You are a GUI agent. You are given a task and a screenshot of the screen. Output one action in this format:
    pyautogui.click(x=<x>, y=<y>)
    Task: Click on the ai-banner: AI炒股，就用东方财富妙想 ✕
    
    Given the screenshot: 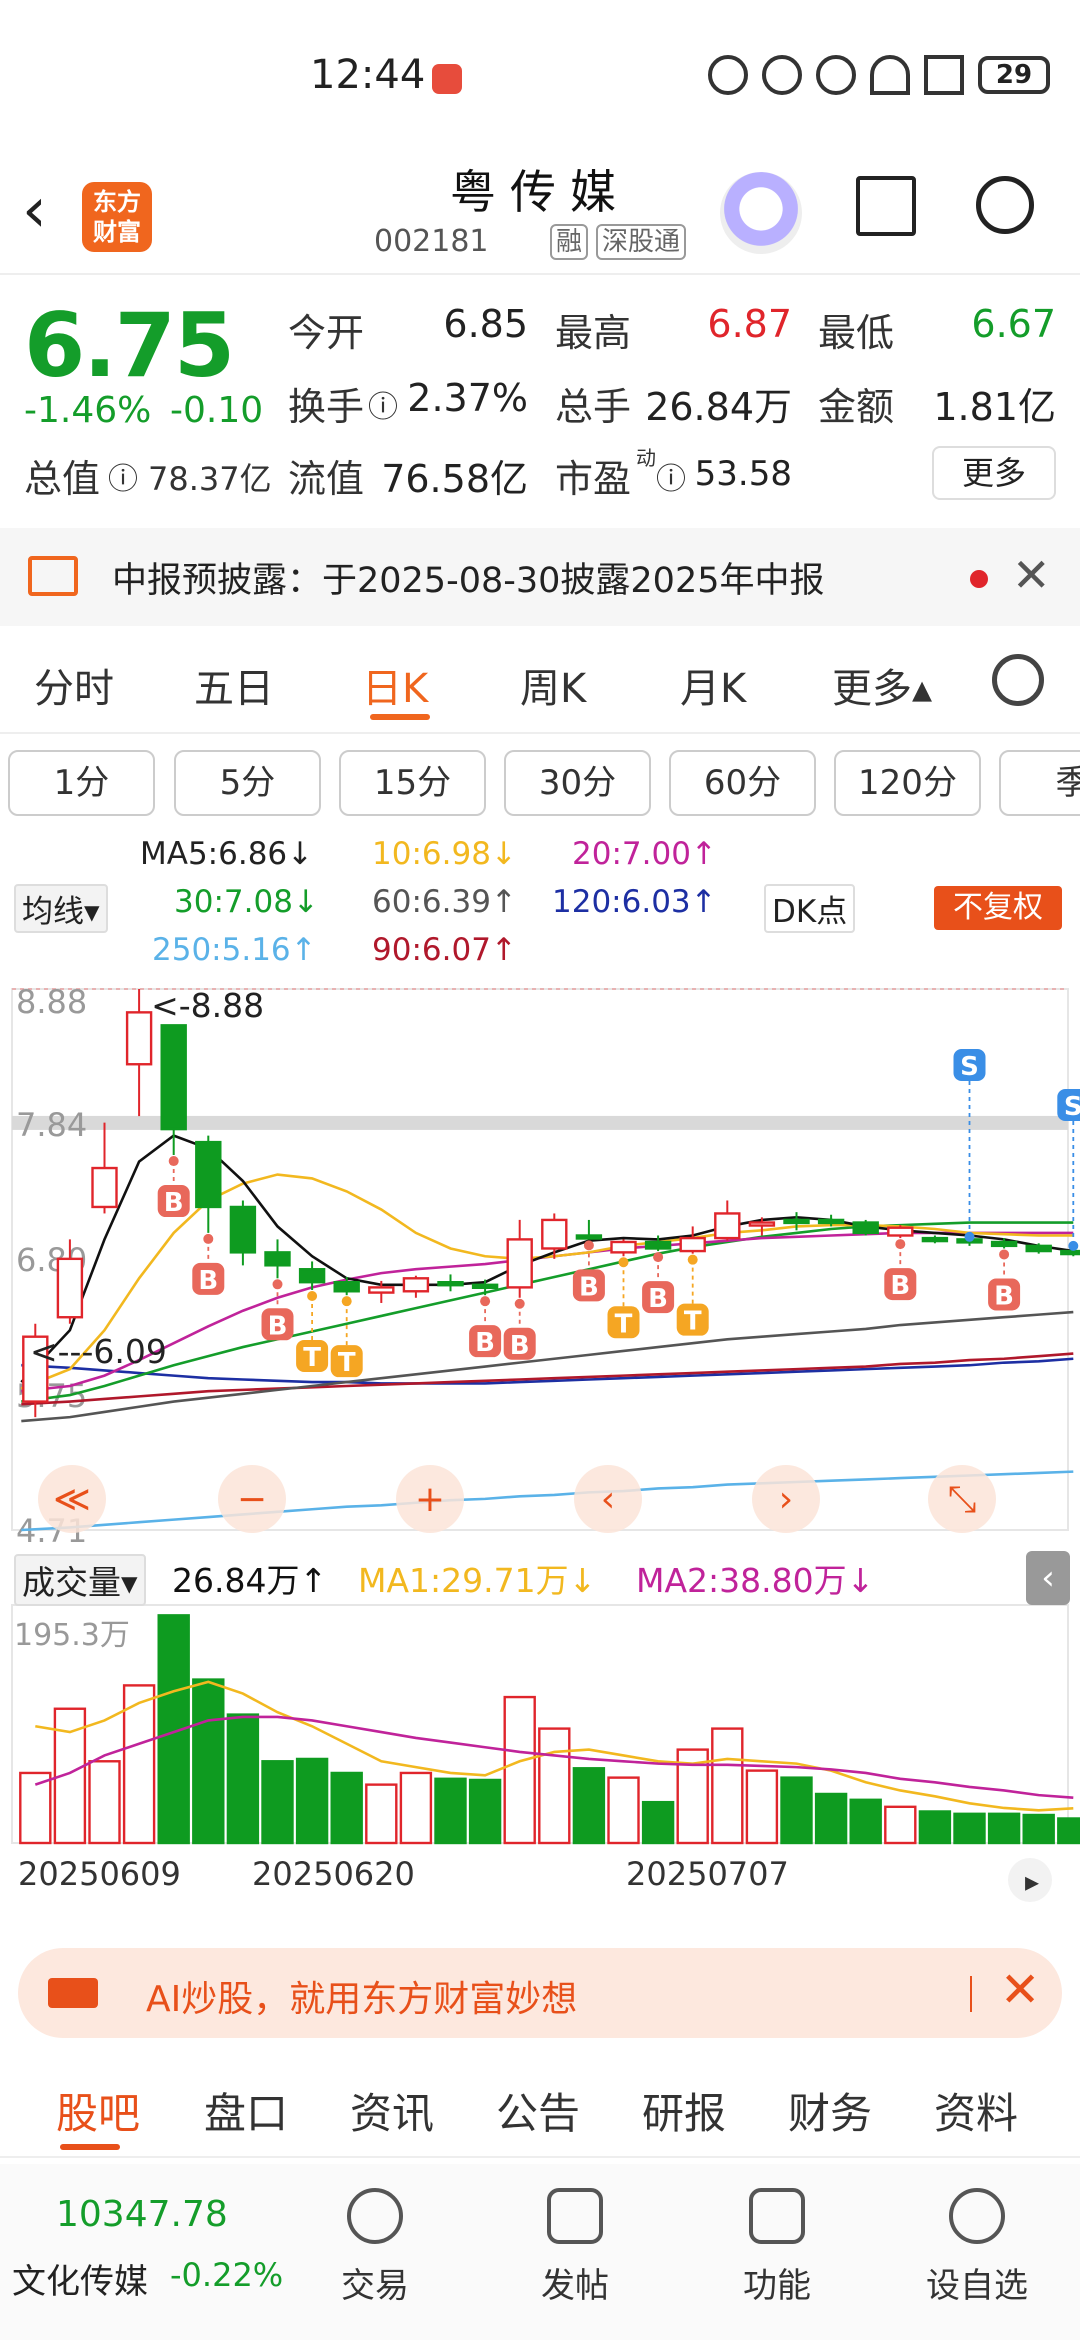 What is the action you would take?
    pyautogui.click(x=540, y=1993)
    